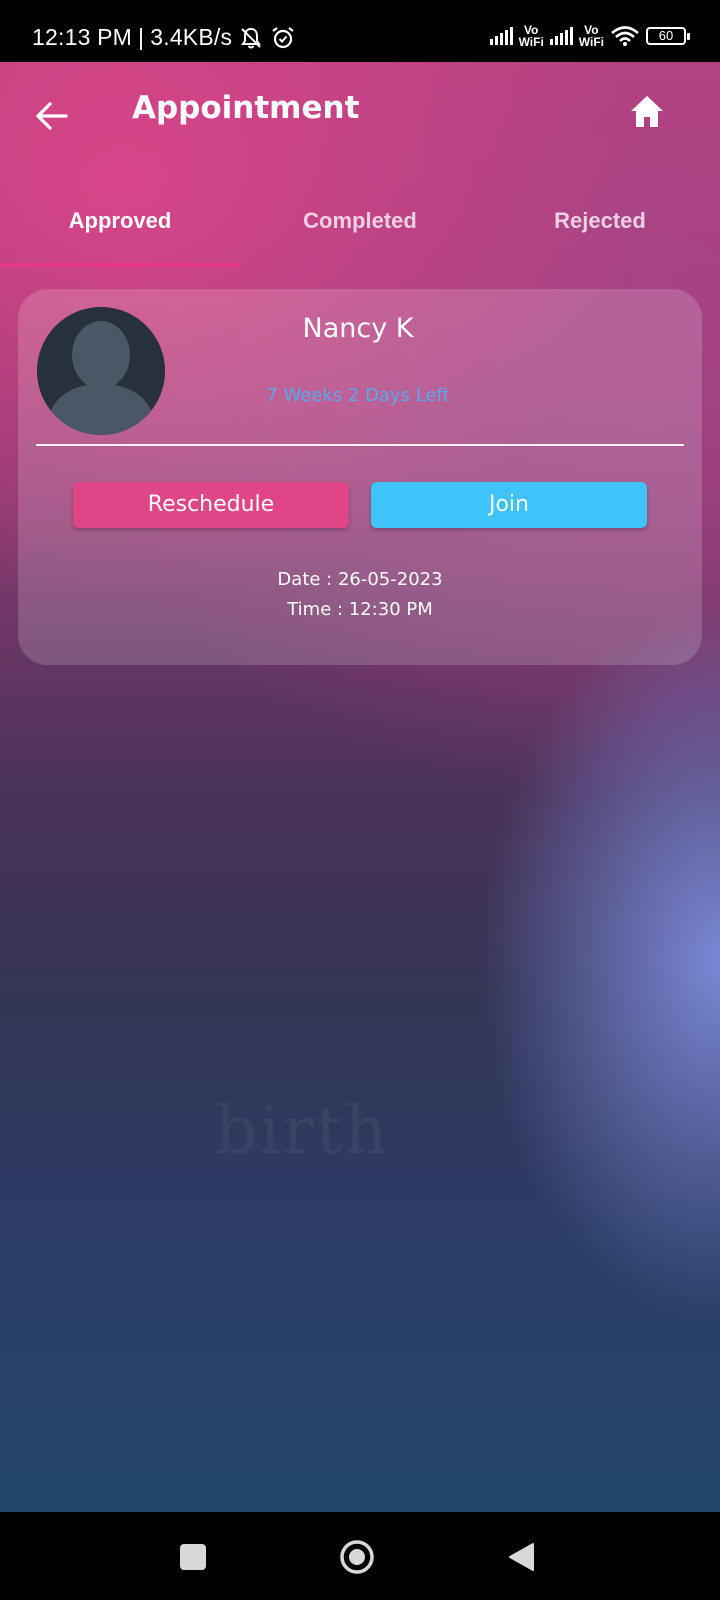 Image resolution: width=720 pixels, height=1600 pixels. I want to click on home-button, so click(647, 112).